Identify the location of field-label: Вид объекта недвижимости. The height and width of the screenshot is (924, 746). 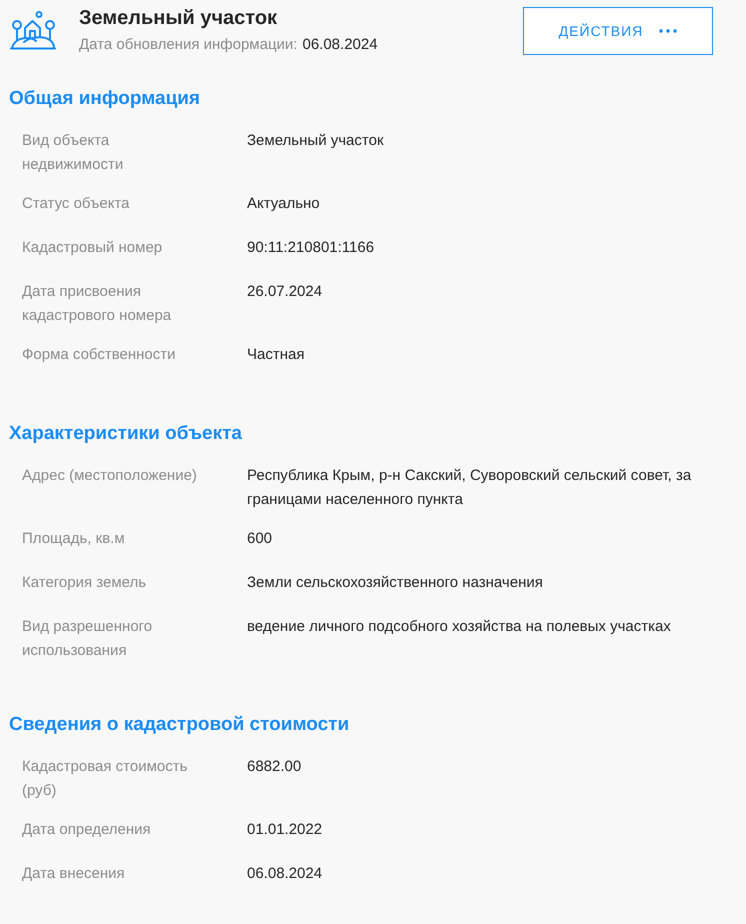
(73, 153).